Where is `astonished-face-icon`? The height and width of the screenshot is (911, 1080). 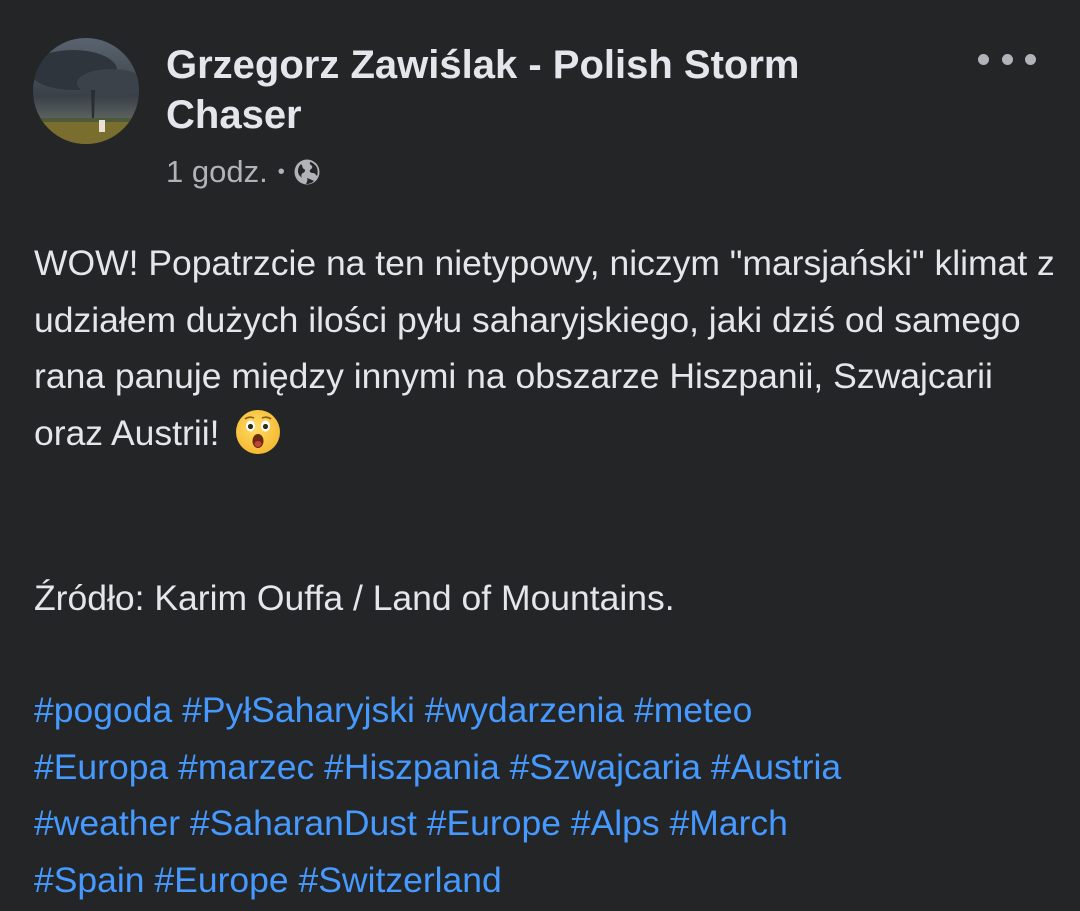 astonished-face-icon is located at coordinates (258, 440).